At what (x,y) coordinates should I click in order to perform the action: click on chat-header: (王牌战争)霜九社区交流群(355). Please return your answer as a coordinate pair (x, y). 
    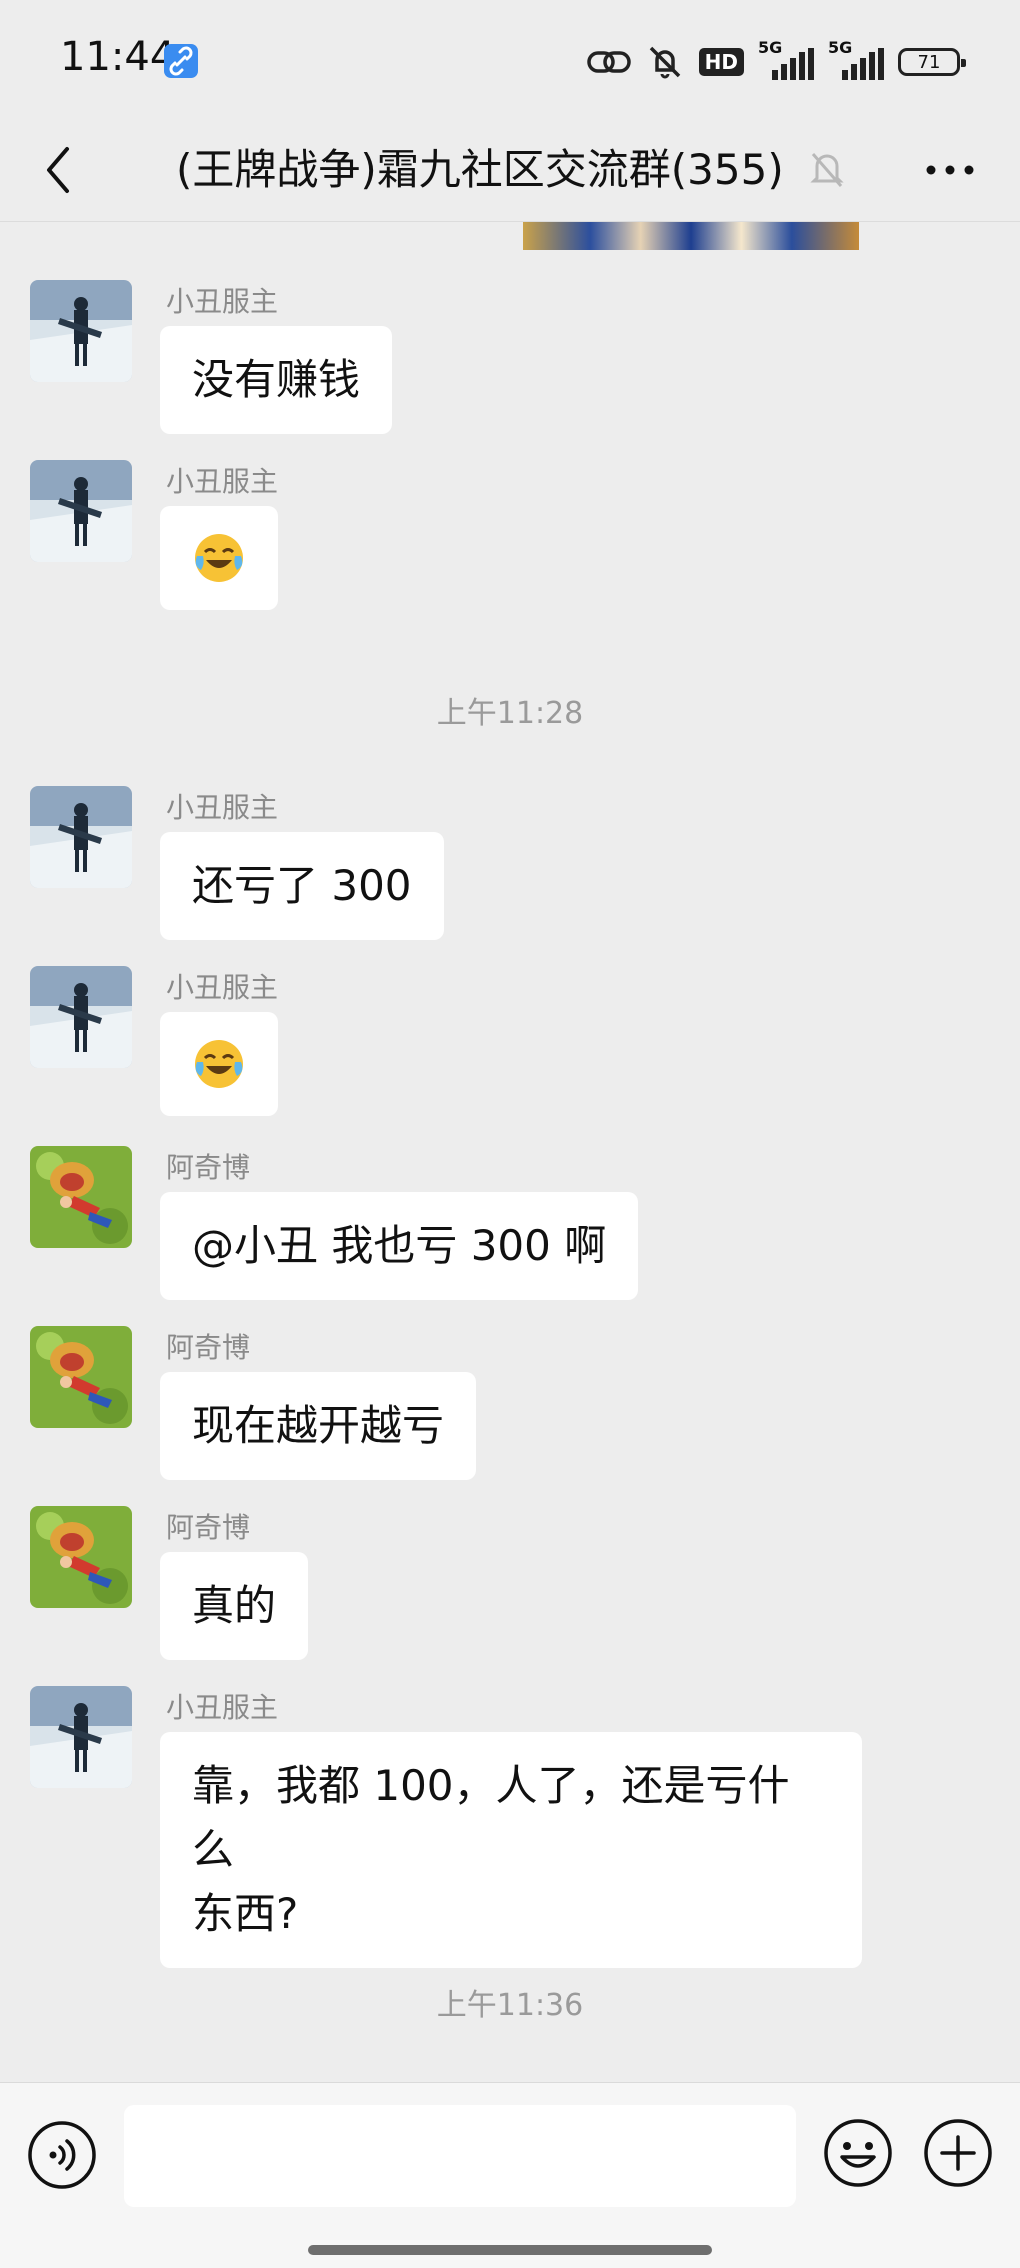
    Looking at the image, I should click on (510, 170).